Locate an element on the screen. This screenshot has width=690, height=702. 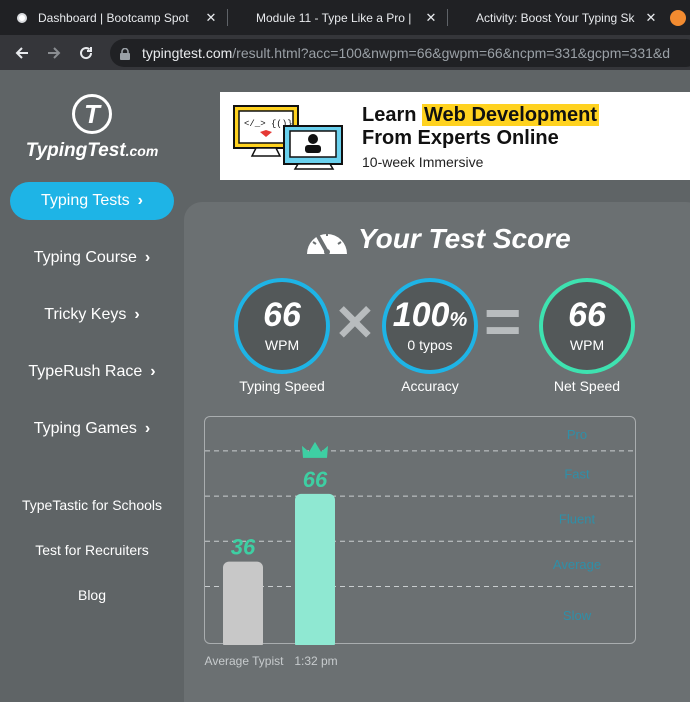
typos-count: 0 typos is located at coordinates (430, 345).